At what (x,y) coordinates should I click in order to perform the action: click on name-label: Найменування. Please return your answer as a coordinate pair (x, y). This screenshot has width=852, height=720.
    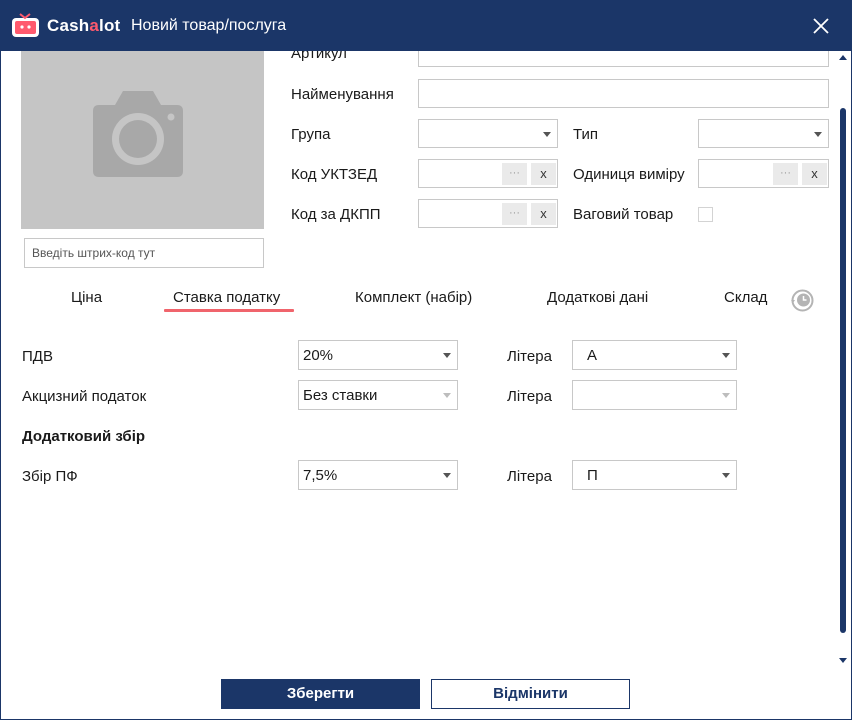
    Looking at the image, I should click on (342, 94).